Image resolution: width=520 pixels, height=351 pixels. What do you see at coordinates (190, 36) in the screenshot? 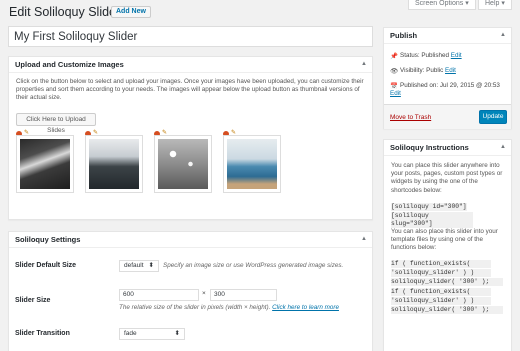
I see `post-title-input: My First Soliloquy Slider` at bounding box center [190, 36].